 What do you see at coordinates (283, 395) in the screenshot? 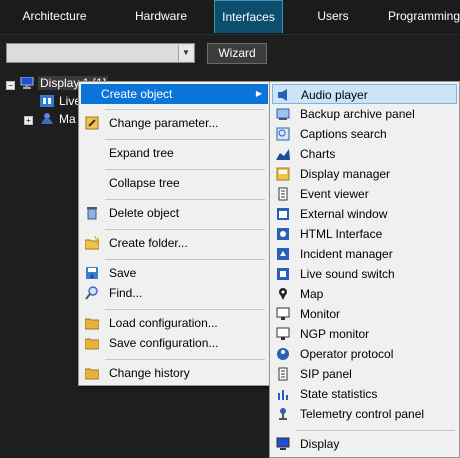
I see `bar-statistics-icon` at bounding box center [283, 395].